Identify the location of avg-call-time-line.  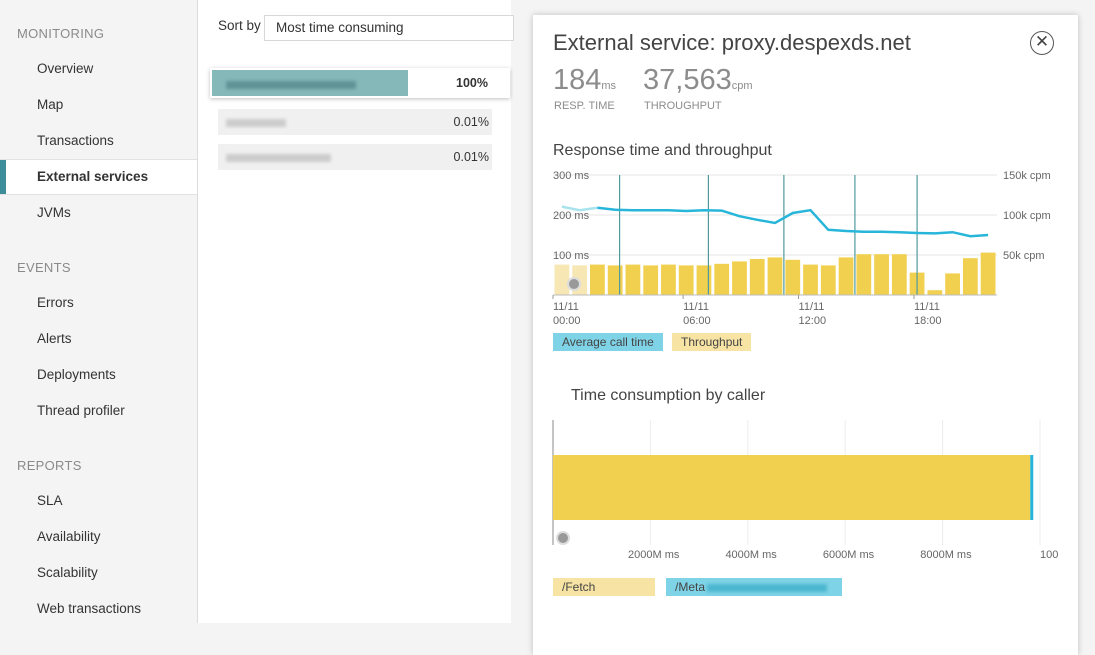
(793, 222).